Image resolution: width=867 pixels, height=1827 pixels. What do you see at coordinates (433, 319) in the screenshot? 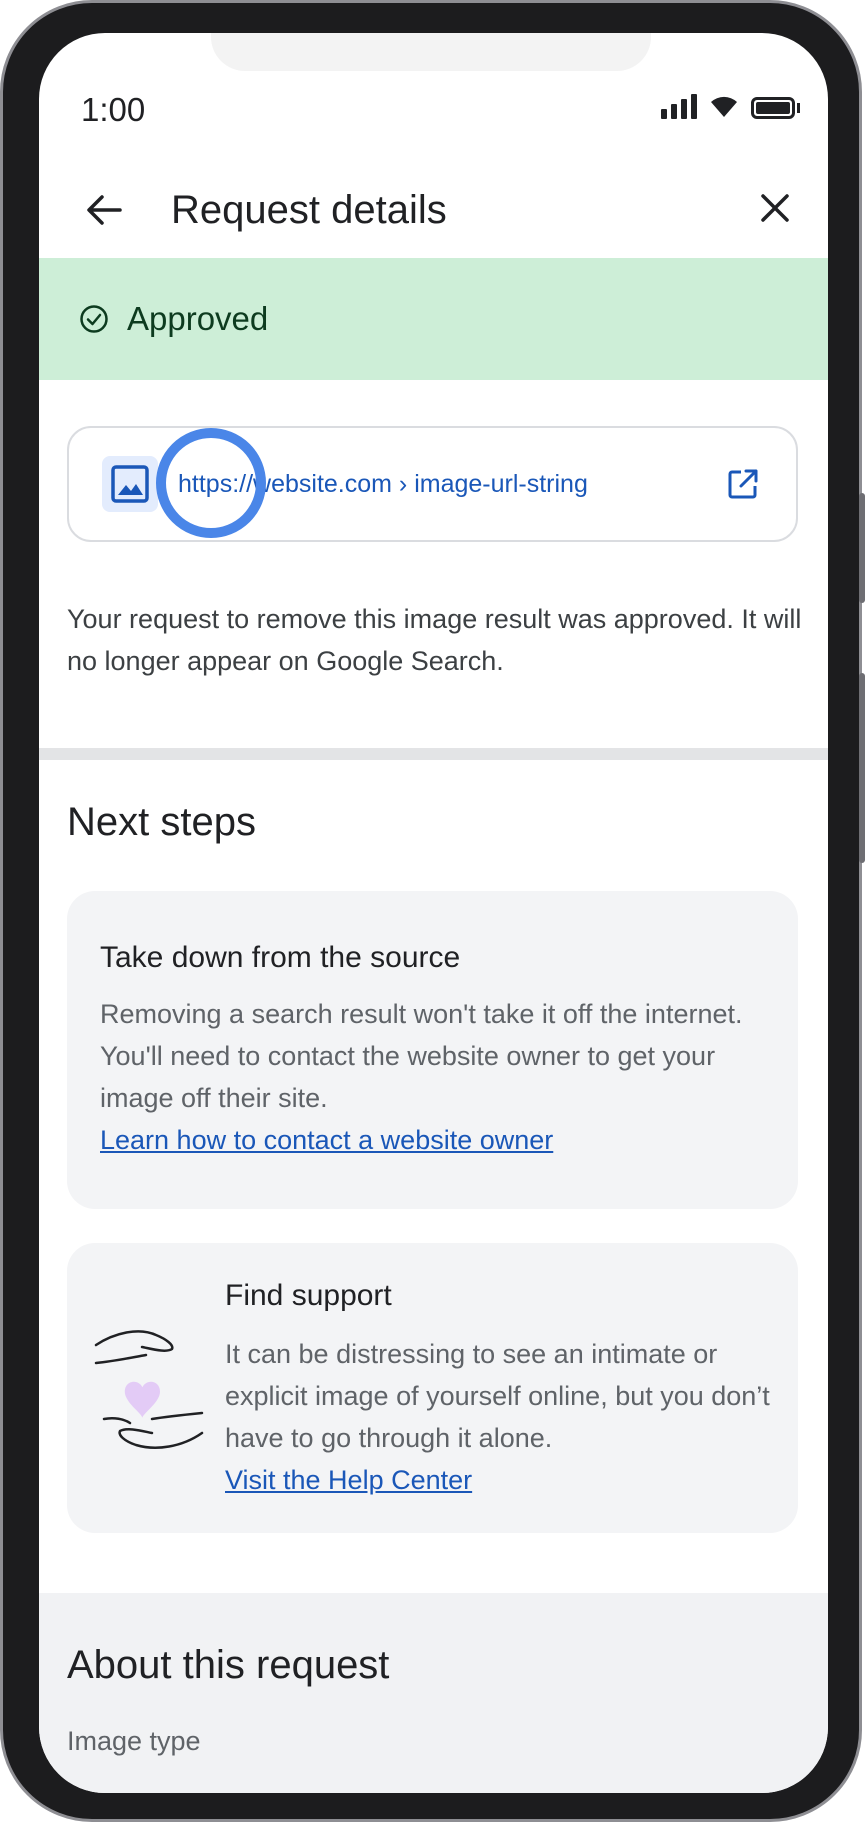
I see `status-banner: Approved` at bounding box center [433, 319].